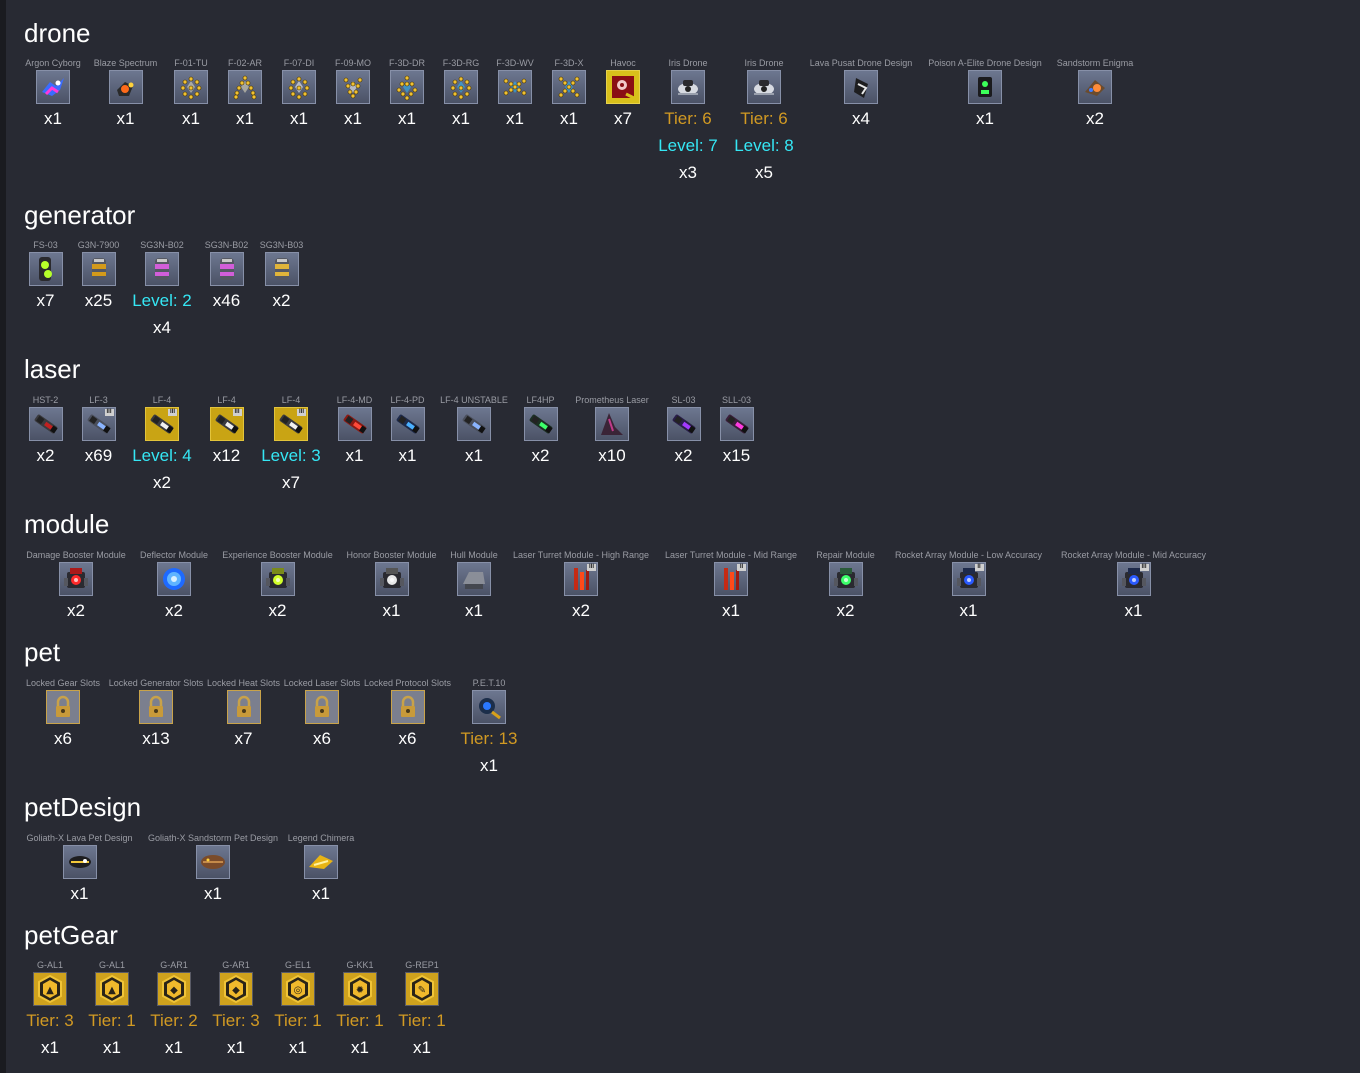 The width and height of the screenshot is (1360, 1073). I want to click on repair-module-icon, so click(845, 579).